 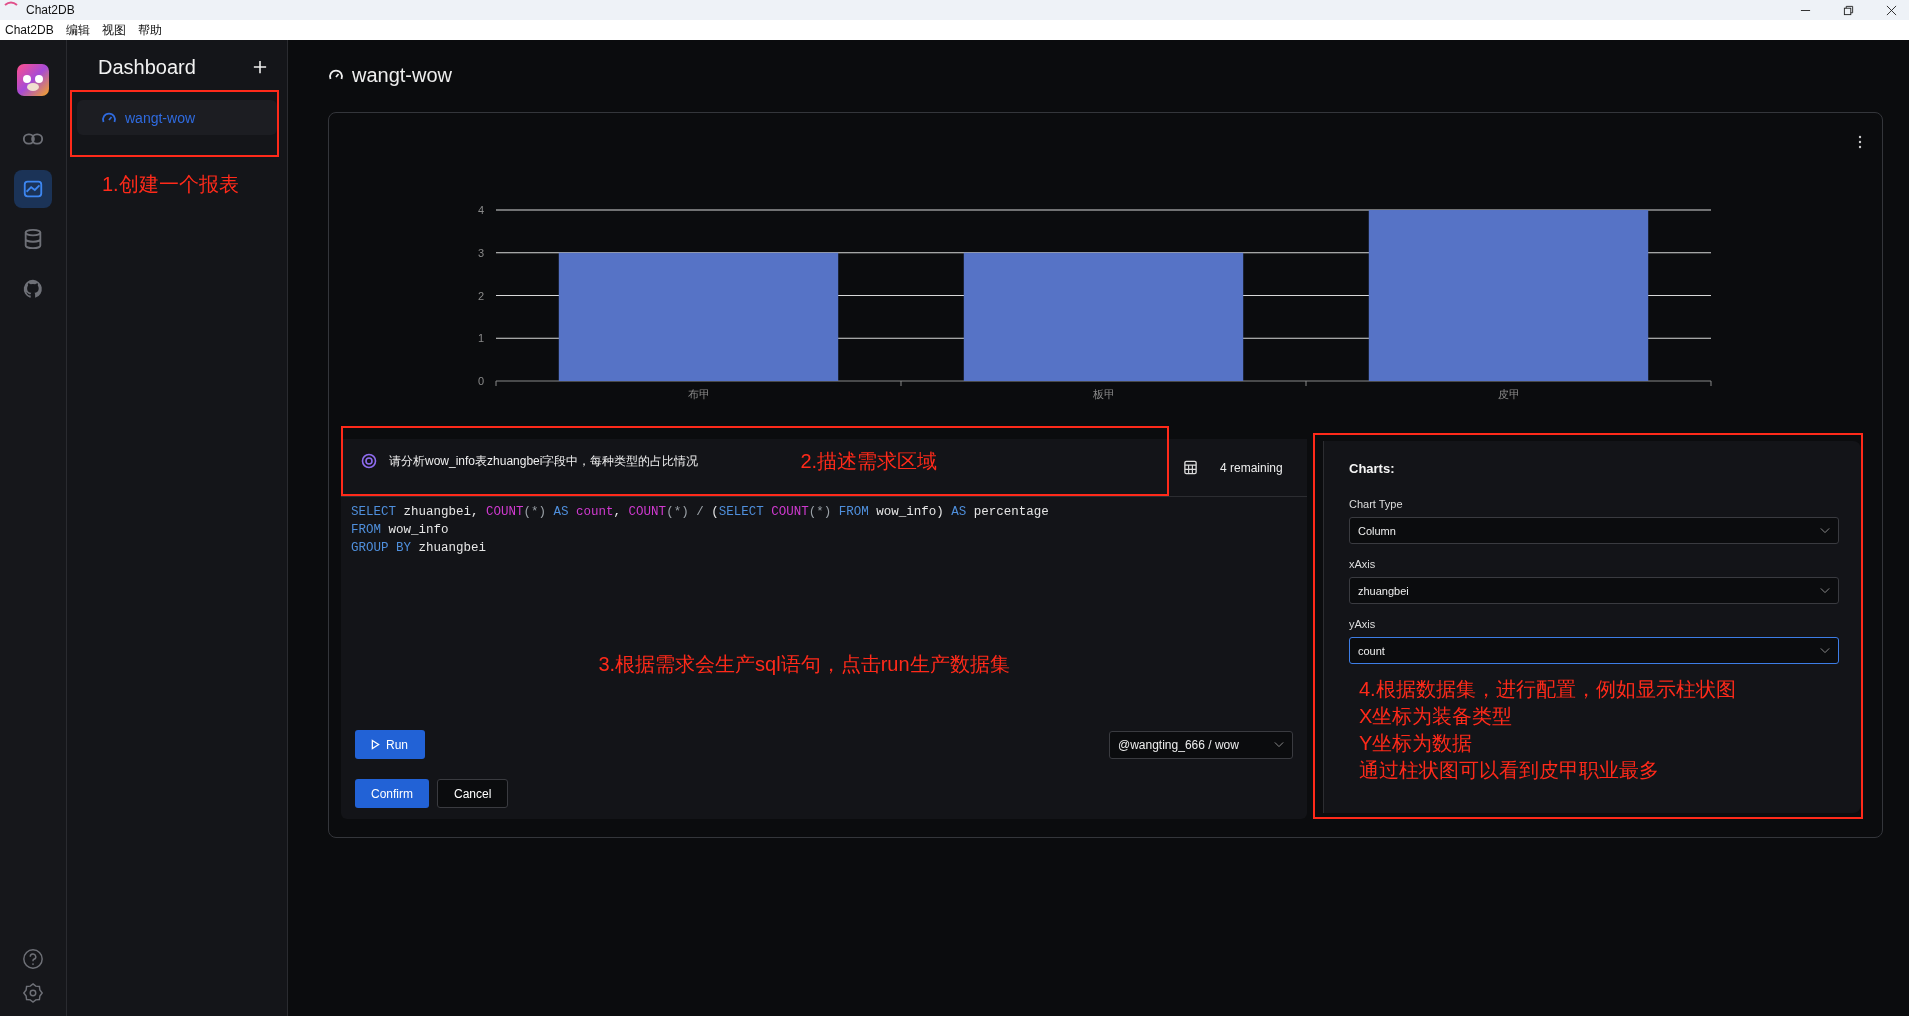 What do you see at coordinates (369, 461) in the screenshot?
I see `ai-icon` at bounding box center [369, 461].